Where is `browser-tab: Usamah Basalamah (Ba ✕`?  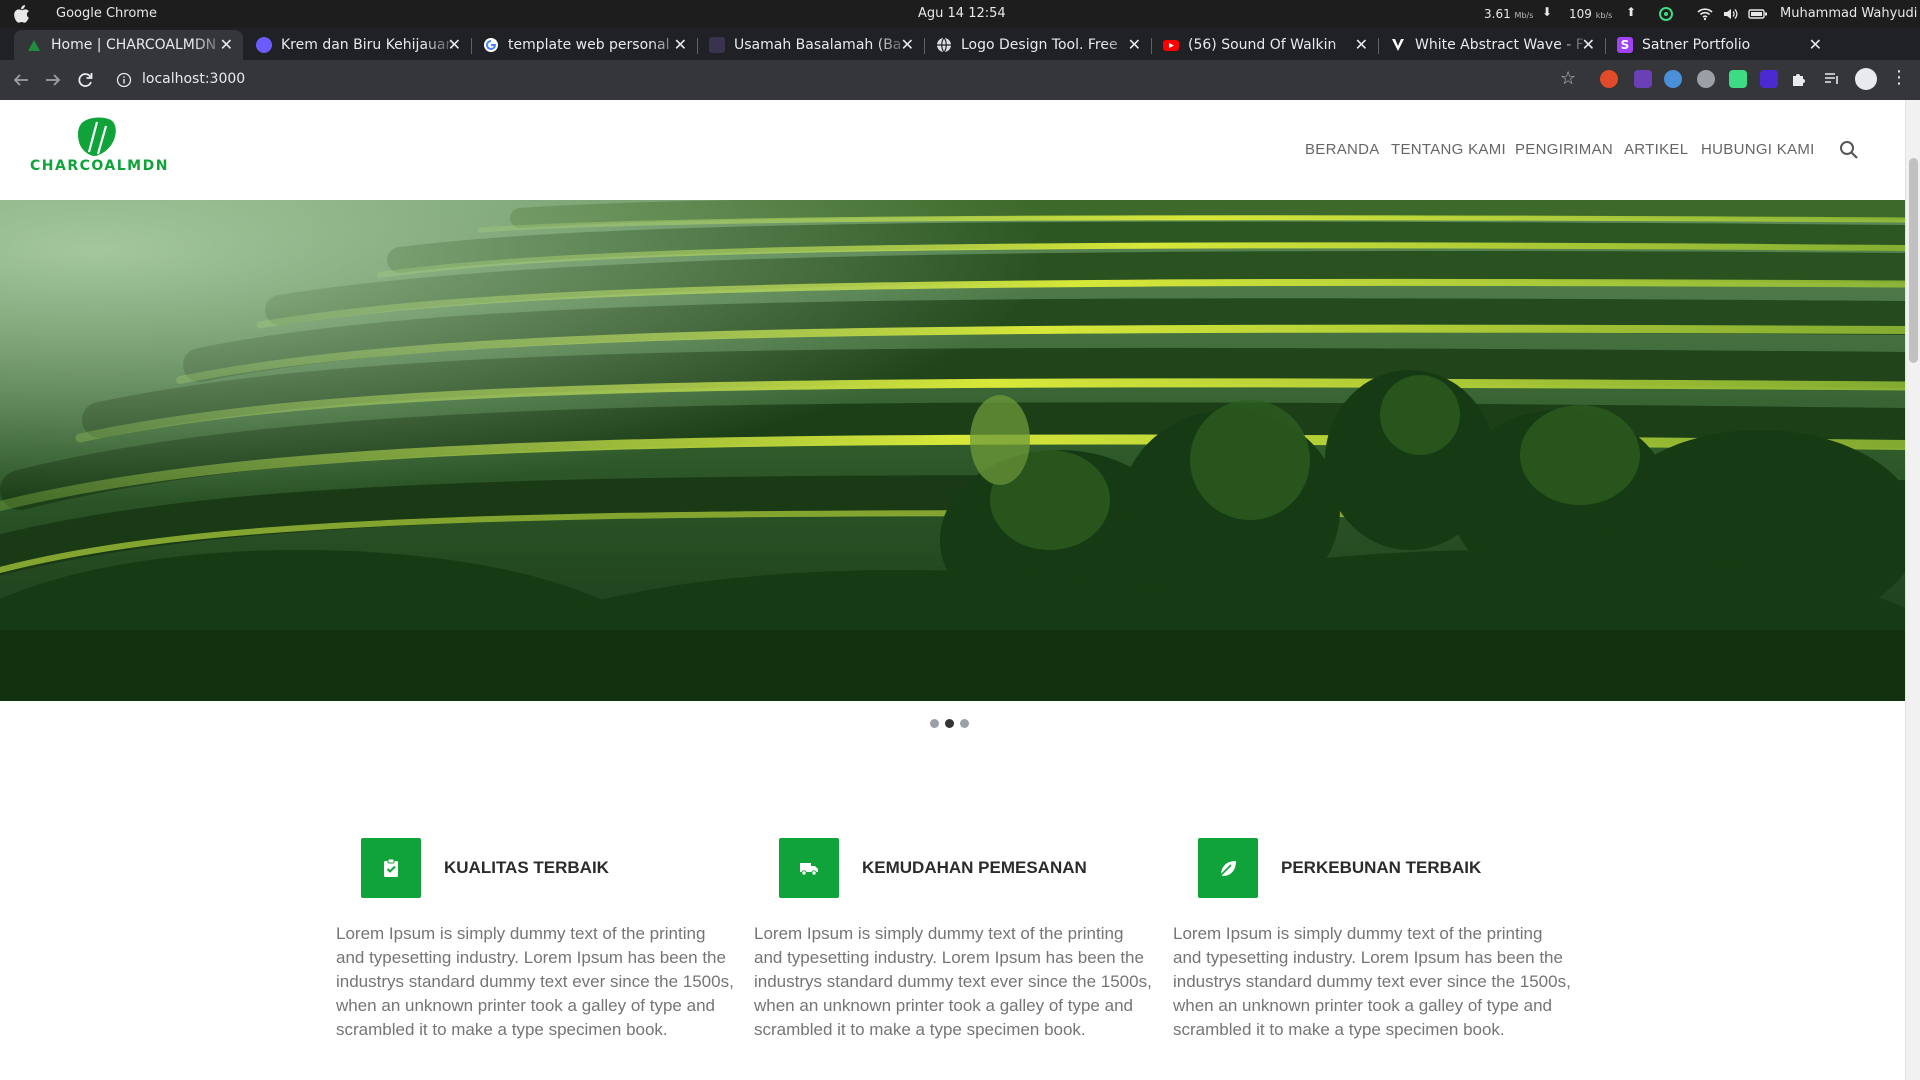
browser-tab: Usamah Basalamah (Ba ✕ is located at coordinates (811, 45).